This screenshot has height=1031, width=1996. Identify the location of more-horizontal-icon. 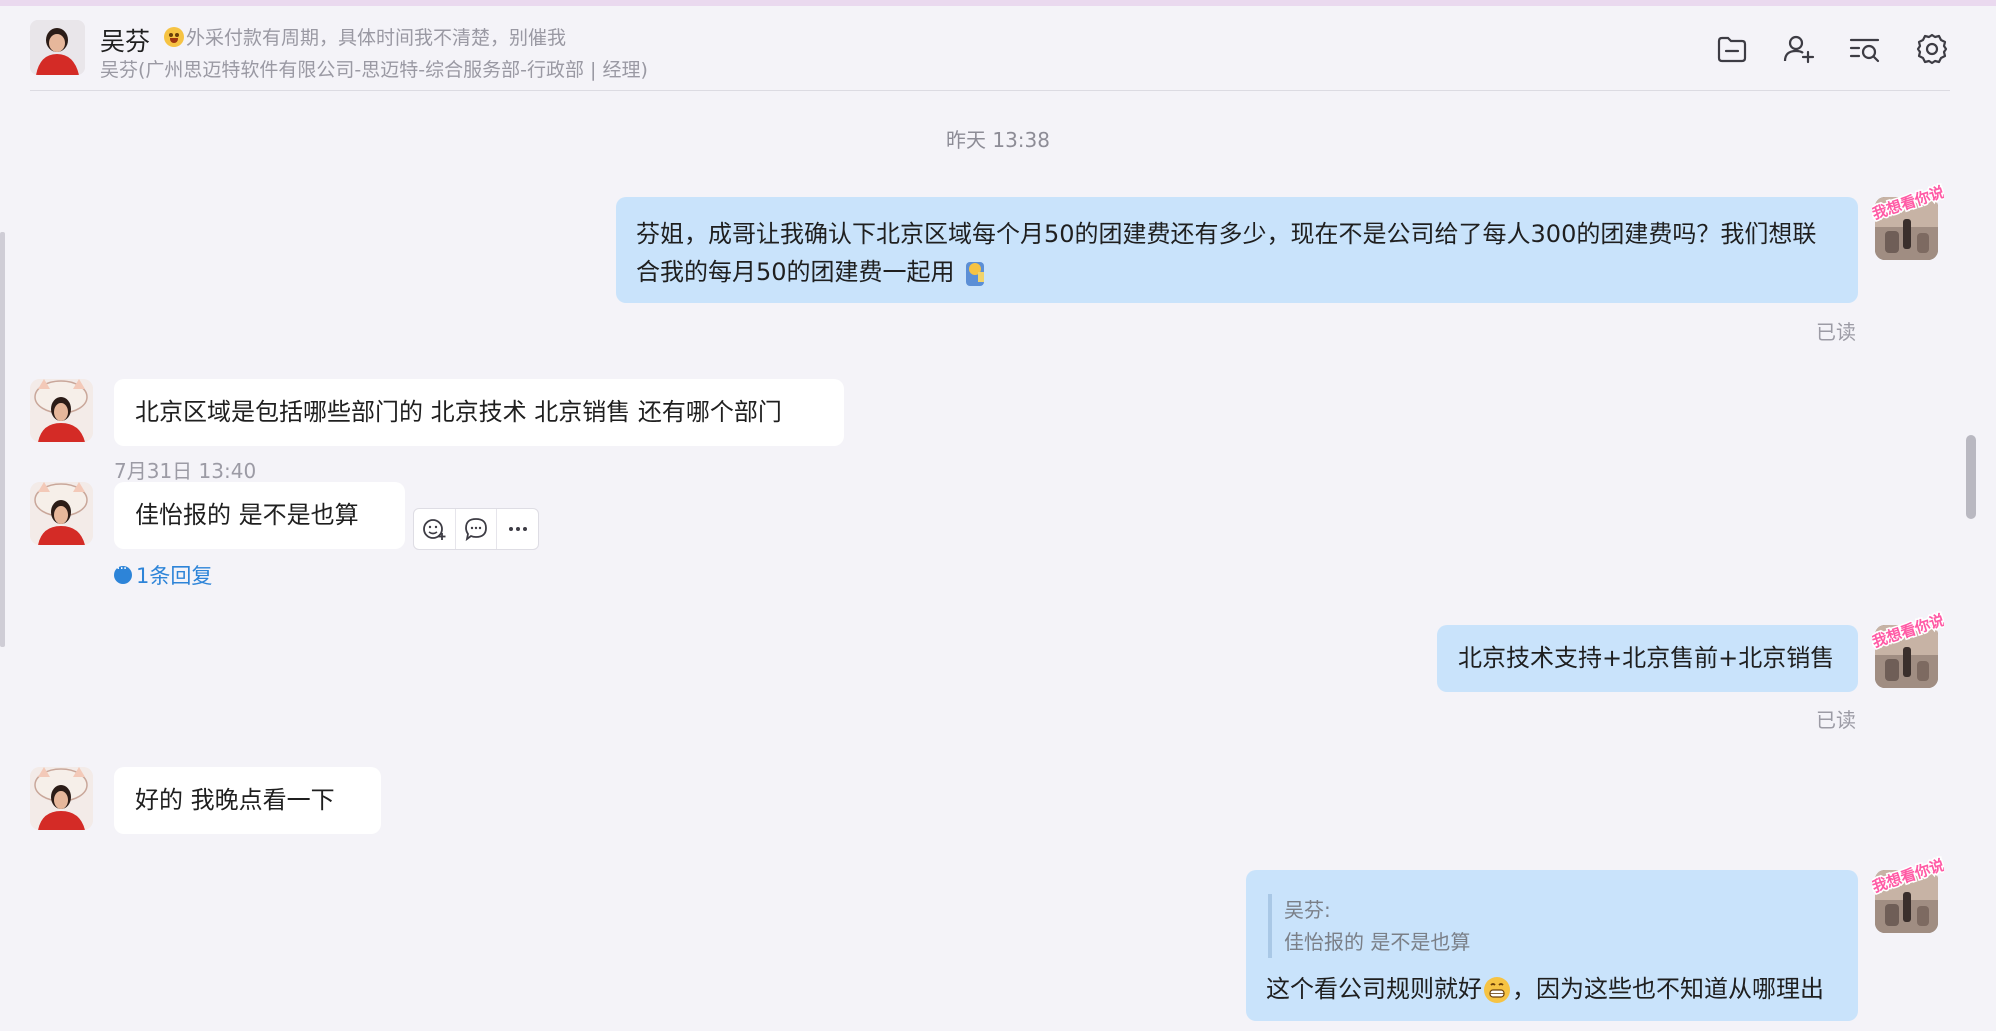
(517, 529).